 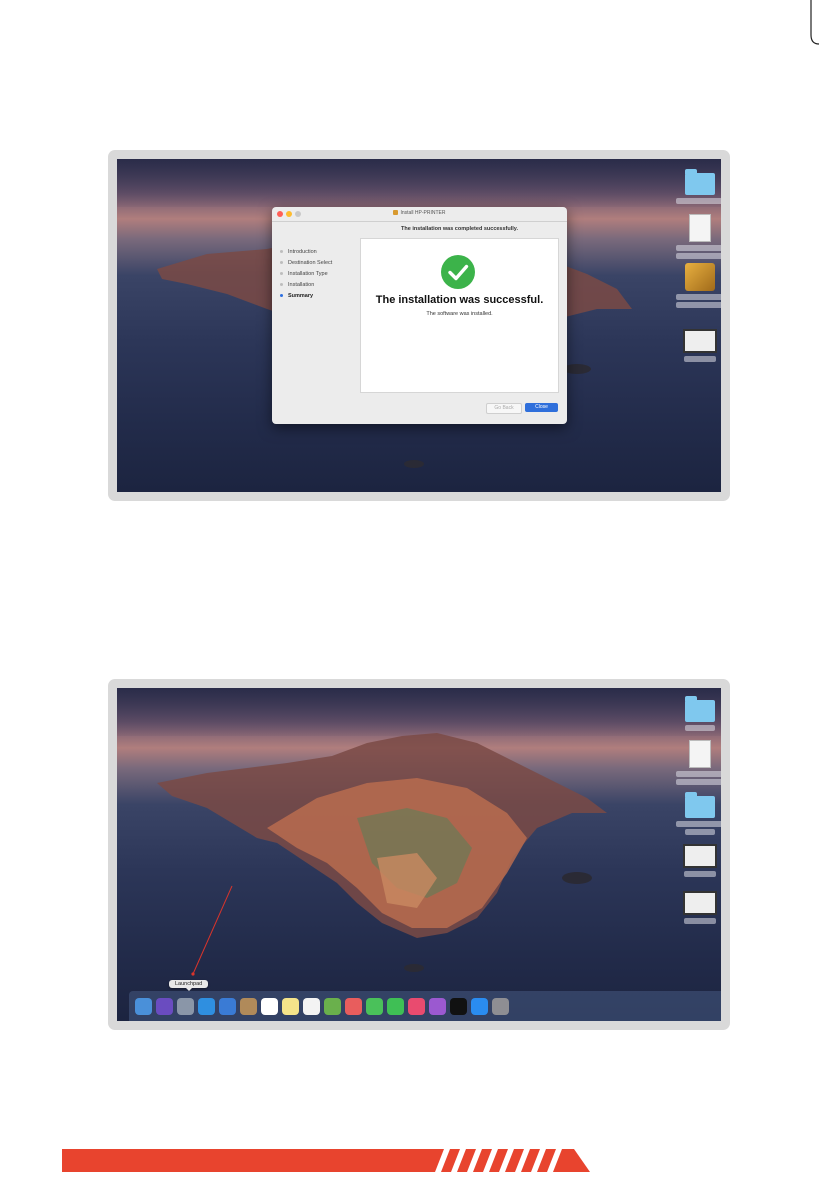 What do you see at coordinates (504, 408) in the screenshot?
I see `go-back-button: Go Back` at bounding box center [504, 408].